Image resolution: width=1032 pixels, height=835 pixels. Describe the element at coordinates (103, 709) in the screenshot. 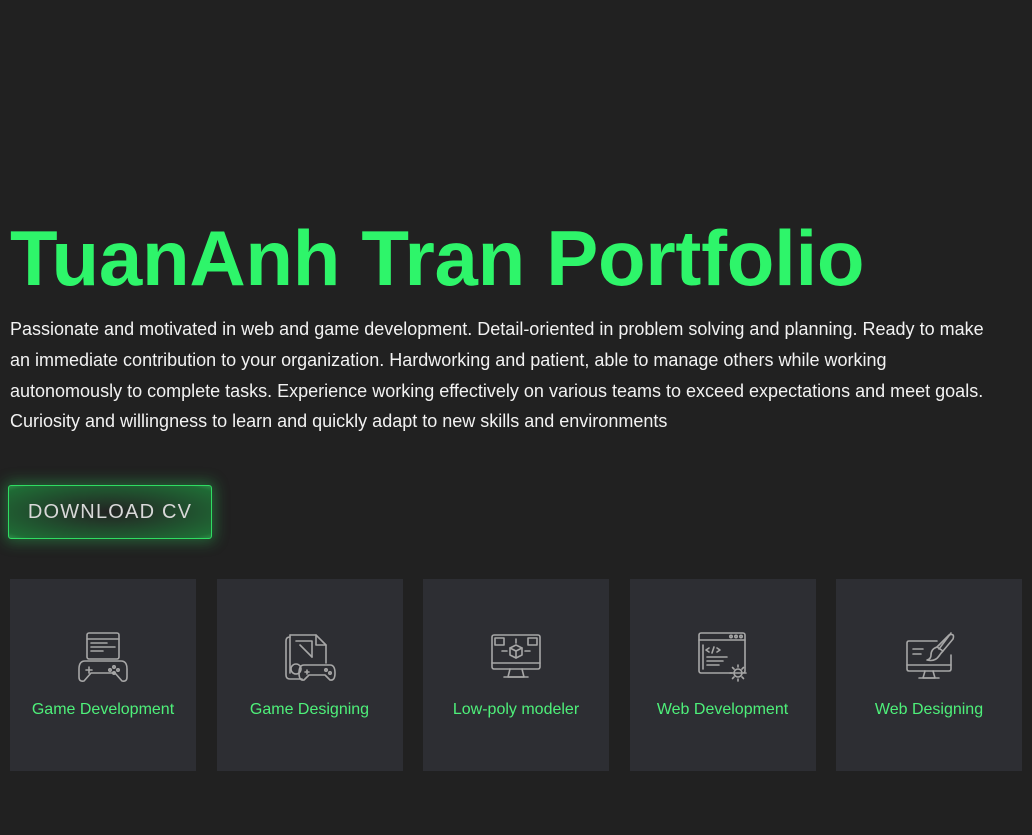

I see `skill-label: Game Development` at that location.